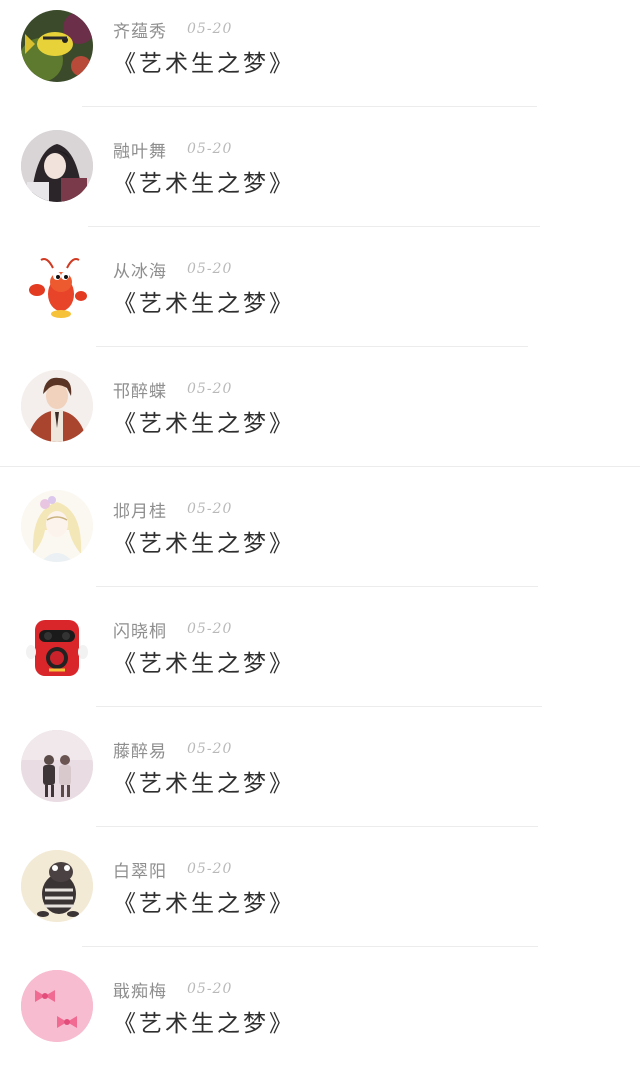  I want to click on comment-item: 闪晓桐 05-20 《艺术生之梦》, so click(320, 660).